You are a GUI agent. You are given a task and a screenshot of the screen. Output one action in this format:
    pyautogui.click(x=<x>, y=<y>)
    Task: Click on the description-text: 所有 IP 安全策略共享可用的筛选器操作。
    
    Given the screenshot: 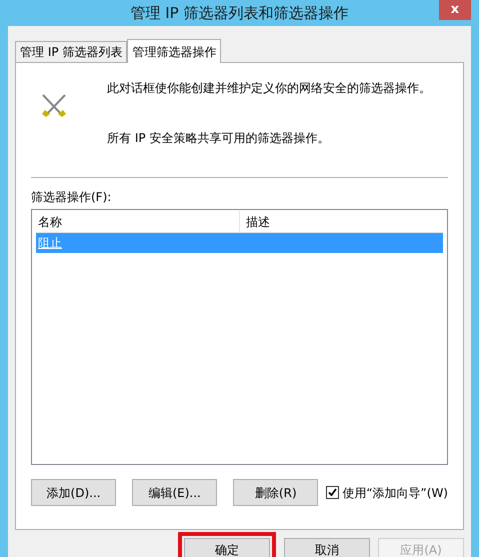 What is the action you would take?
    pyautogui.click(x=218, y=138)
    